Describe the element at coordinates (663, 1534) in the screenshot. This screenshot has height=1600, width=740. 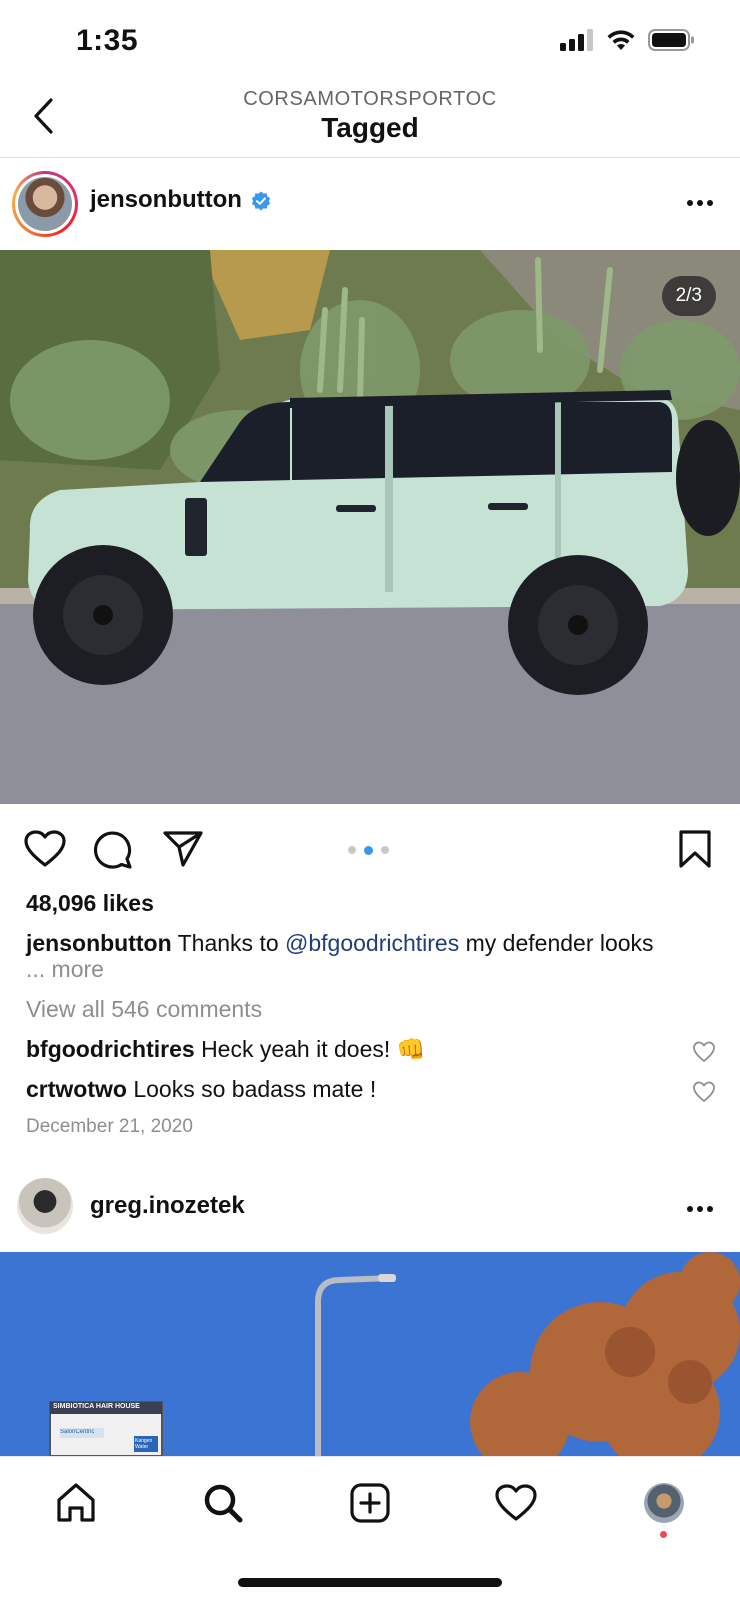
I see `notification-dot` at that location.